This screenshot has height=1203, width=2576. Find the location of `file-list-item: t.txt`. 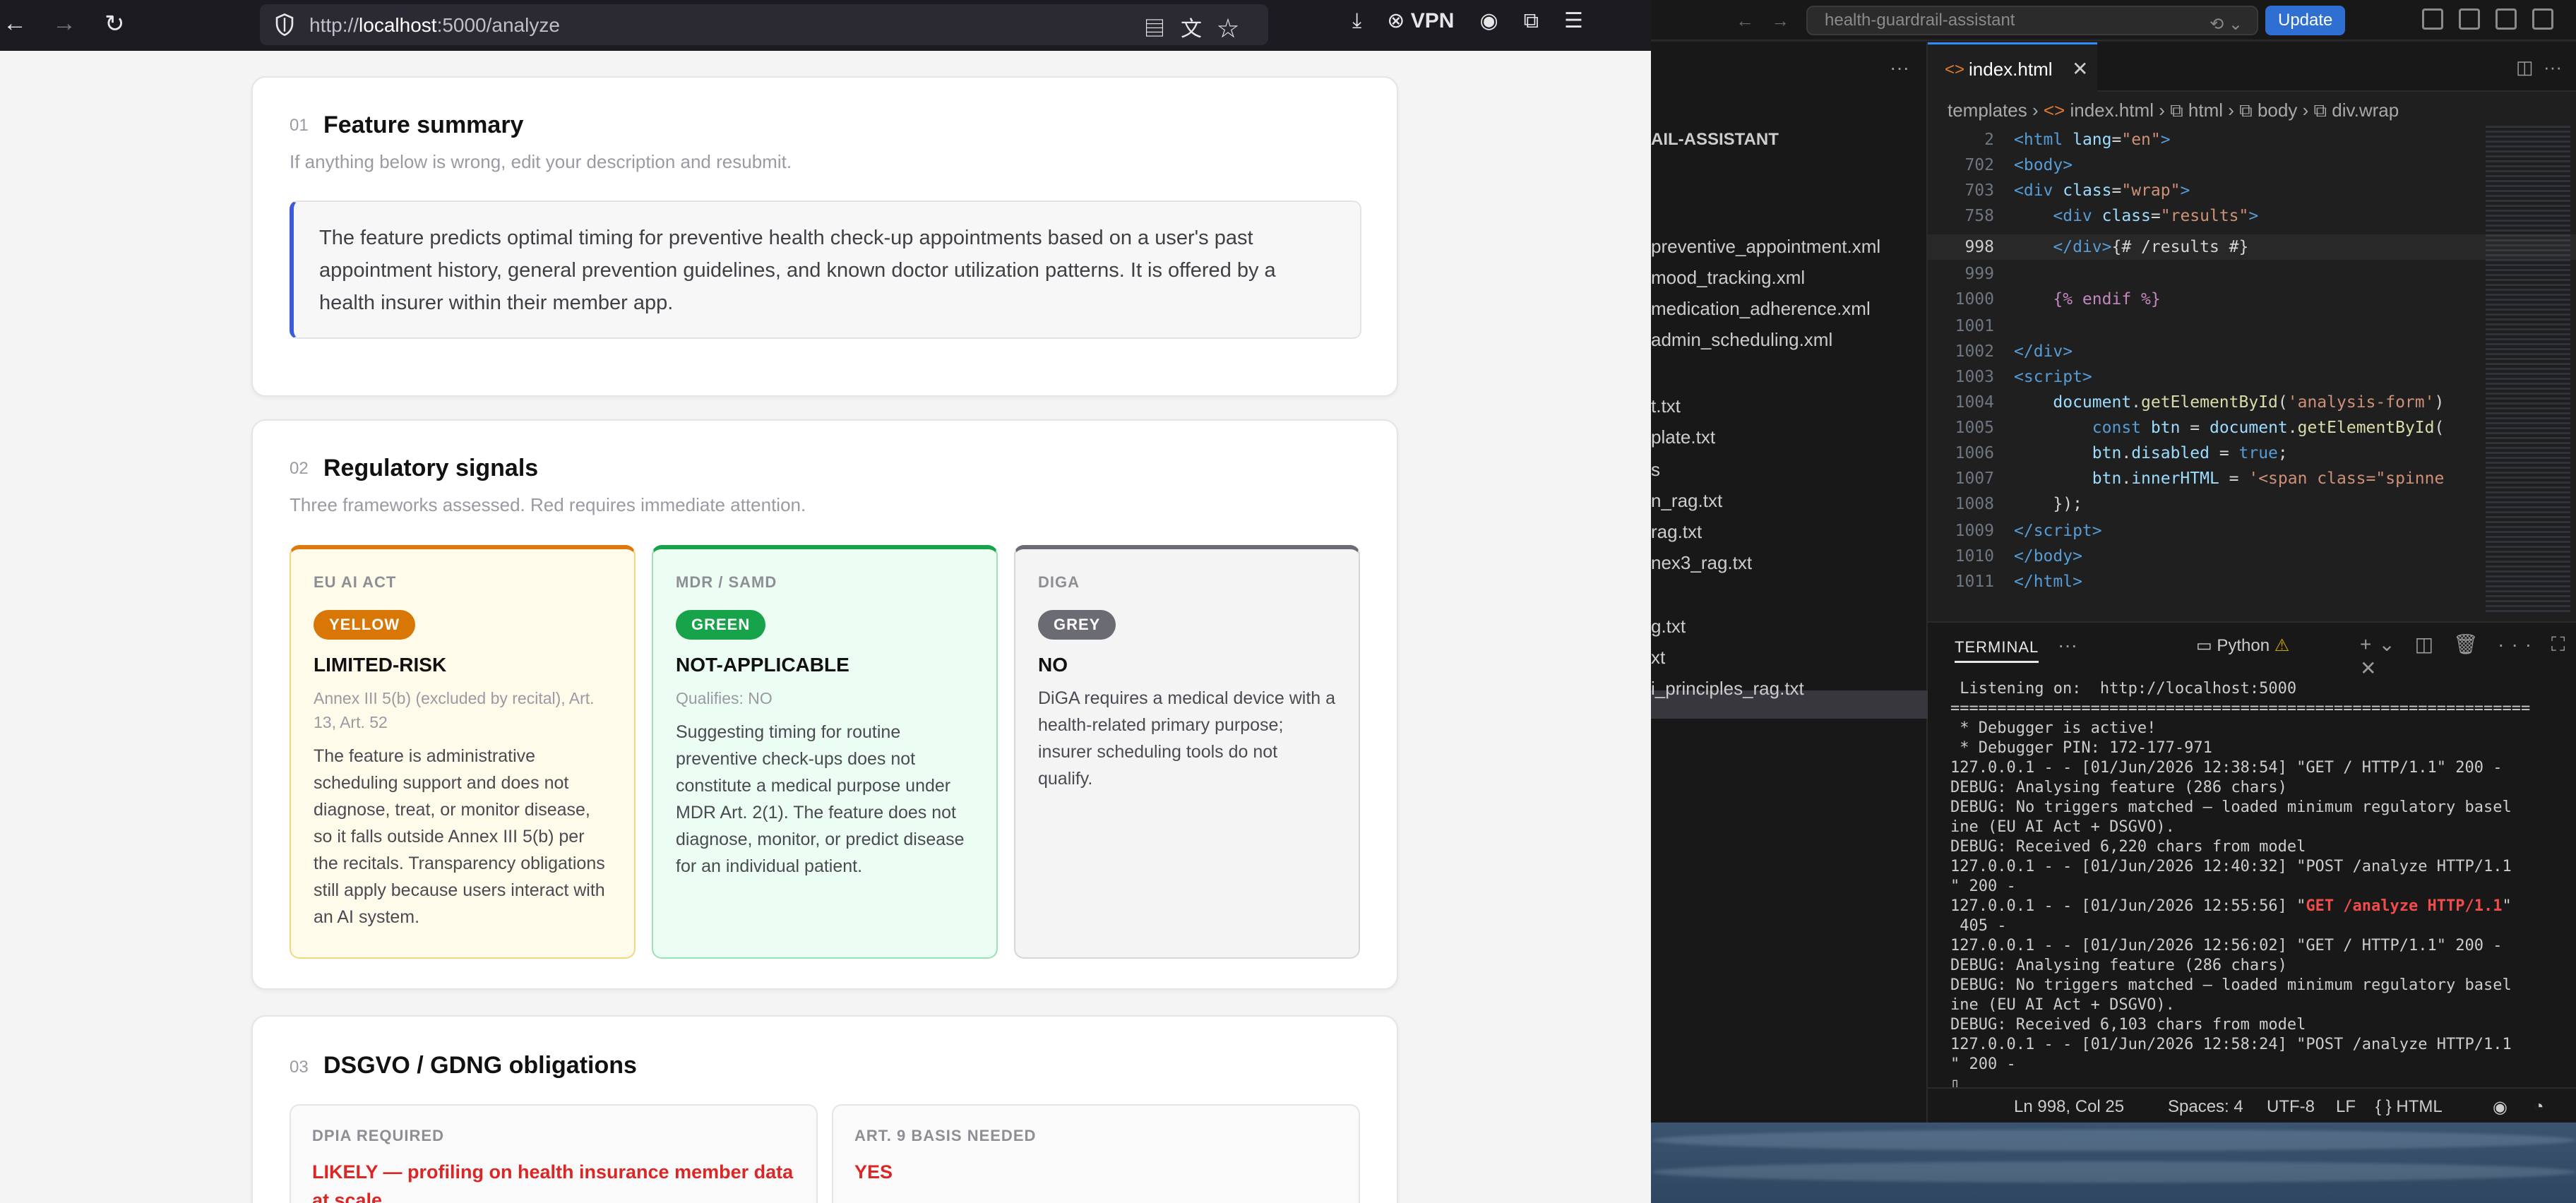

file-list-item: t.txt is located at coordinates (1666, 406).